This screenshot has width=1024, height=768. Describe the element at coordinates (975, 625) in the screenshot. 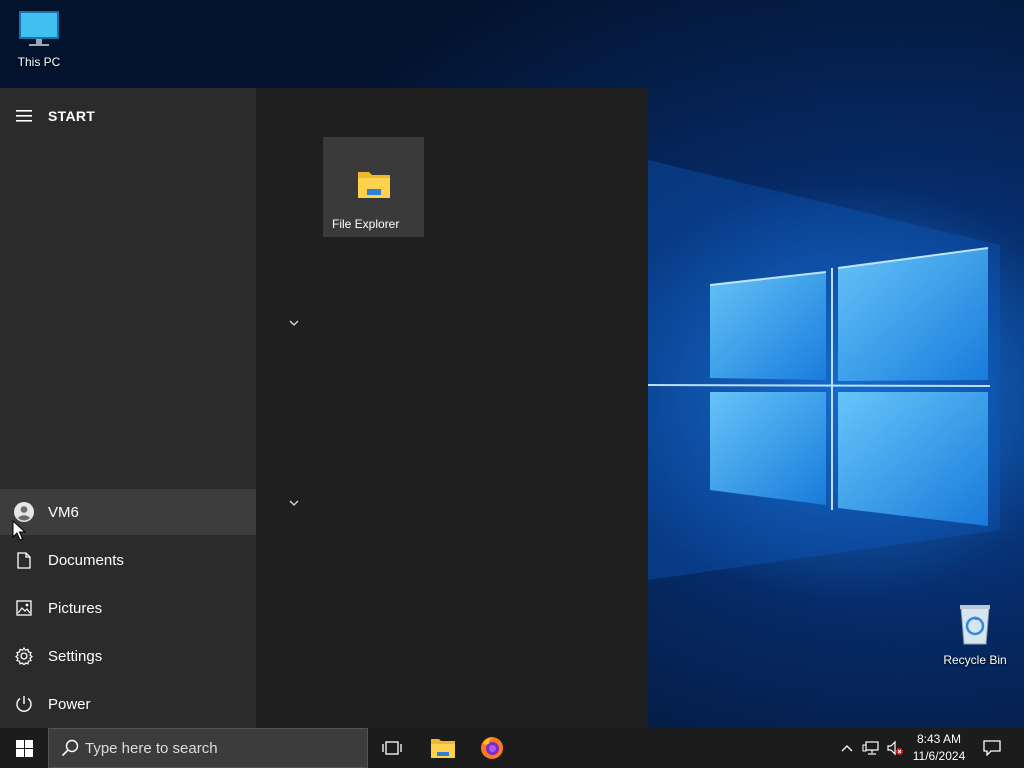

I see `recycle-bin-icon` at that location.